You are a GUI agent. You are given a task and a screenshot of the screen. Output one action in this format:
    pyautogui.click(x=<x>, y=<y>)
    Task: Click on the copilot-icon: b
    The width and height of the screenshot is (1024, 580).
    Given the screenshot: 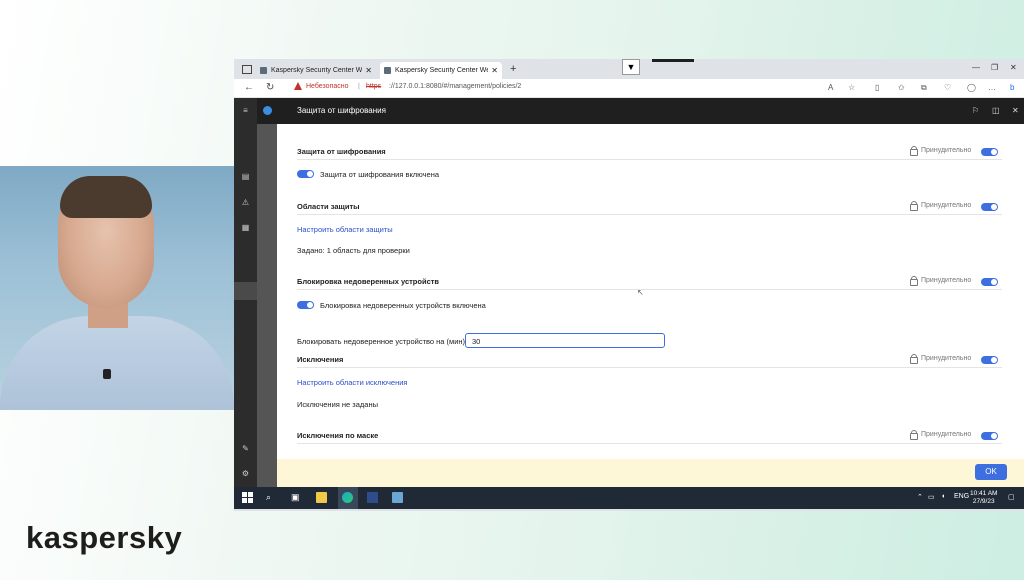 What is the action you would take?
    pyautogui.click(x=1012, y=87)
    